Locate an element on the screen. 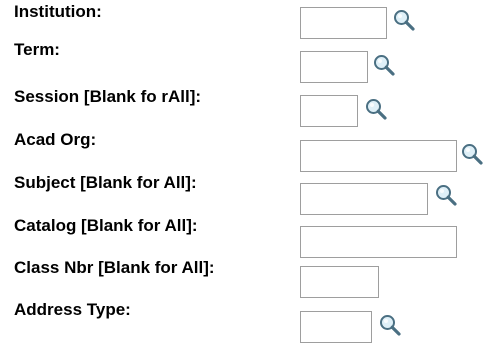 This screenshot has height=343, width=485. session-field is located at coordinates (329, 111).